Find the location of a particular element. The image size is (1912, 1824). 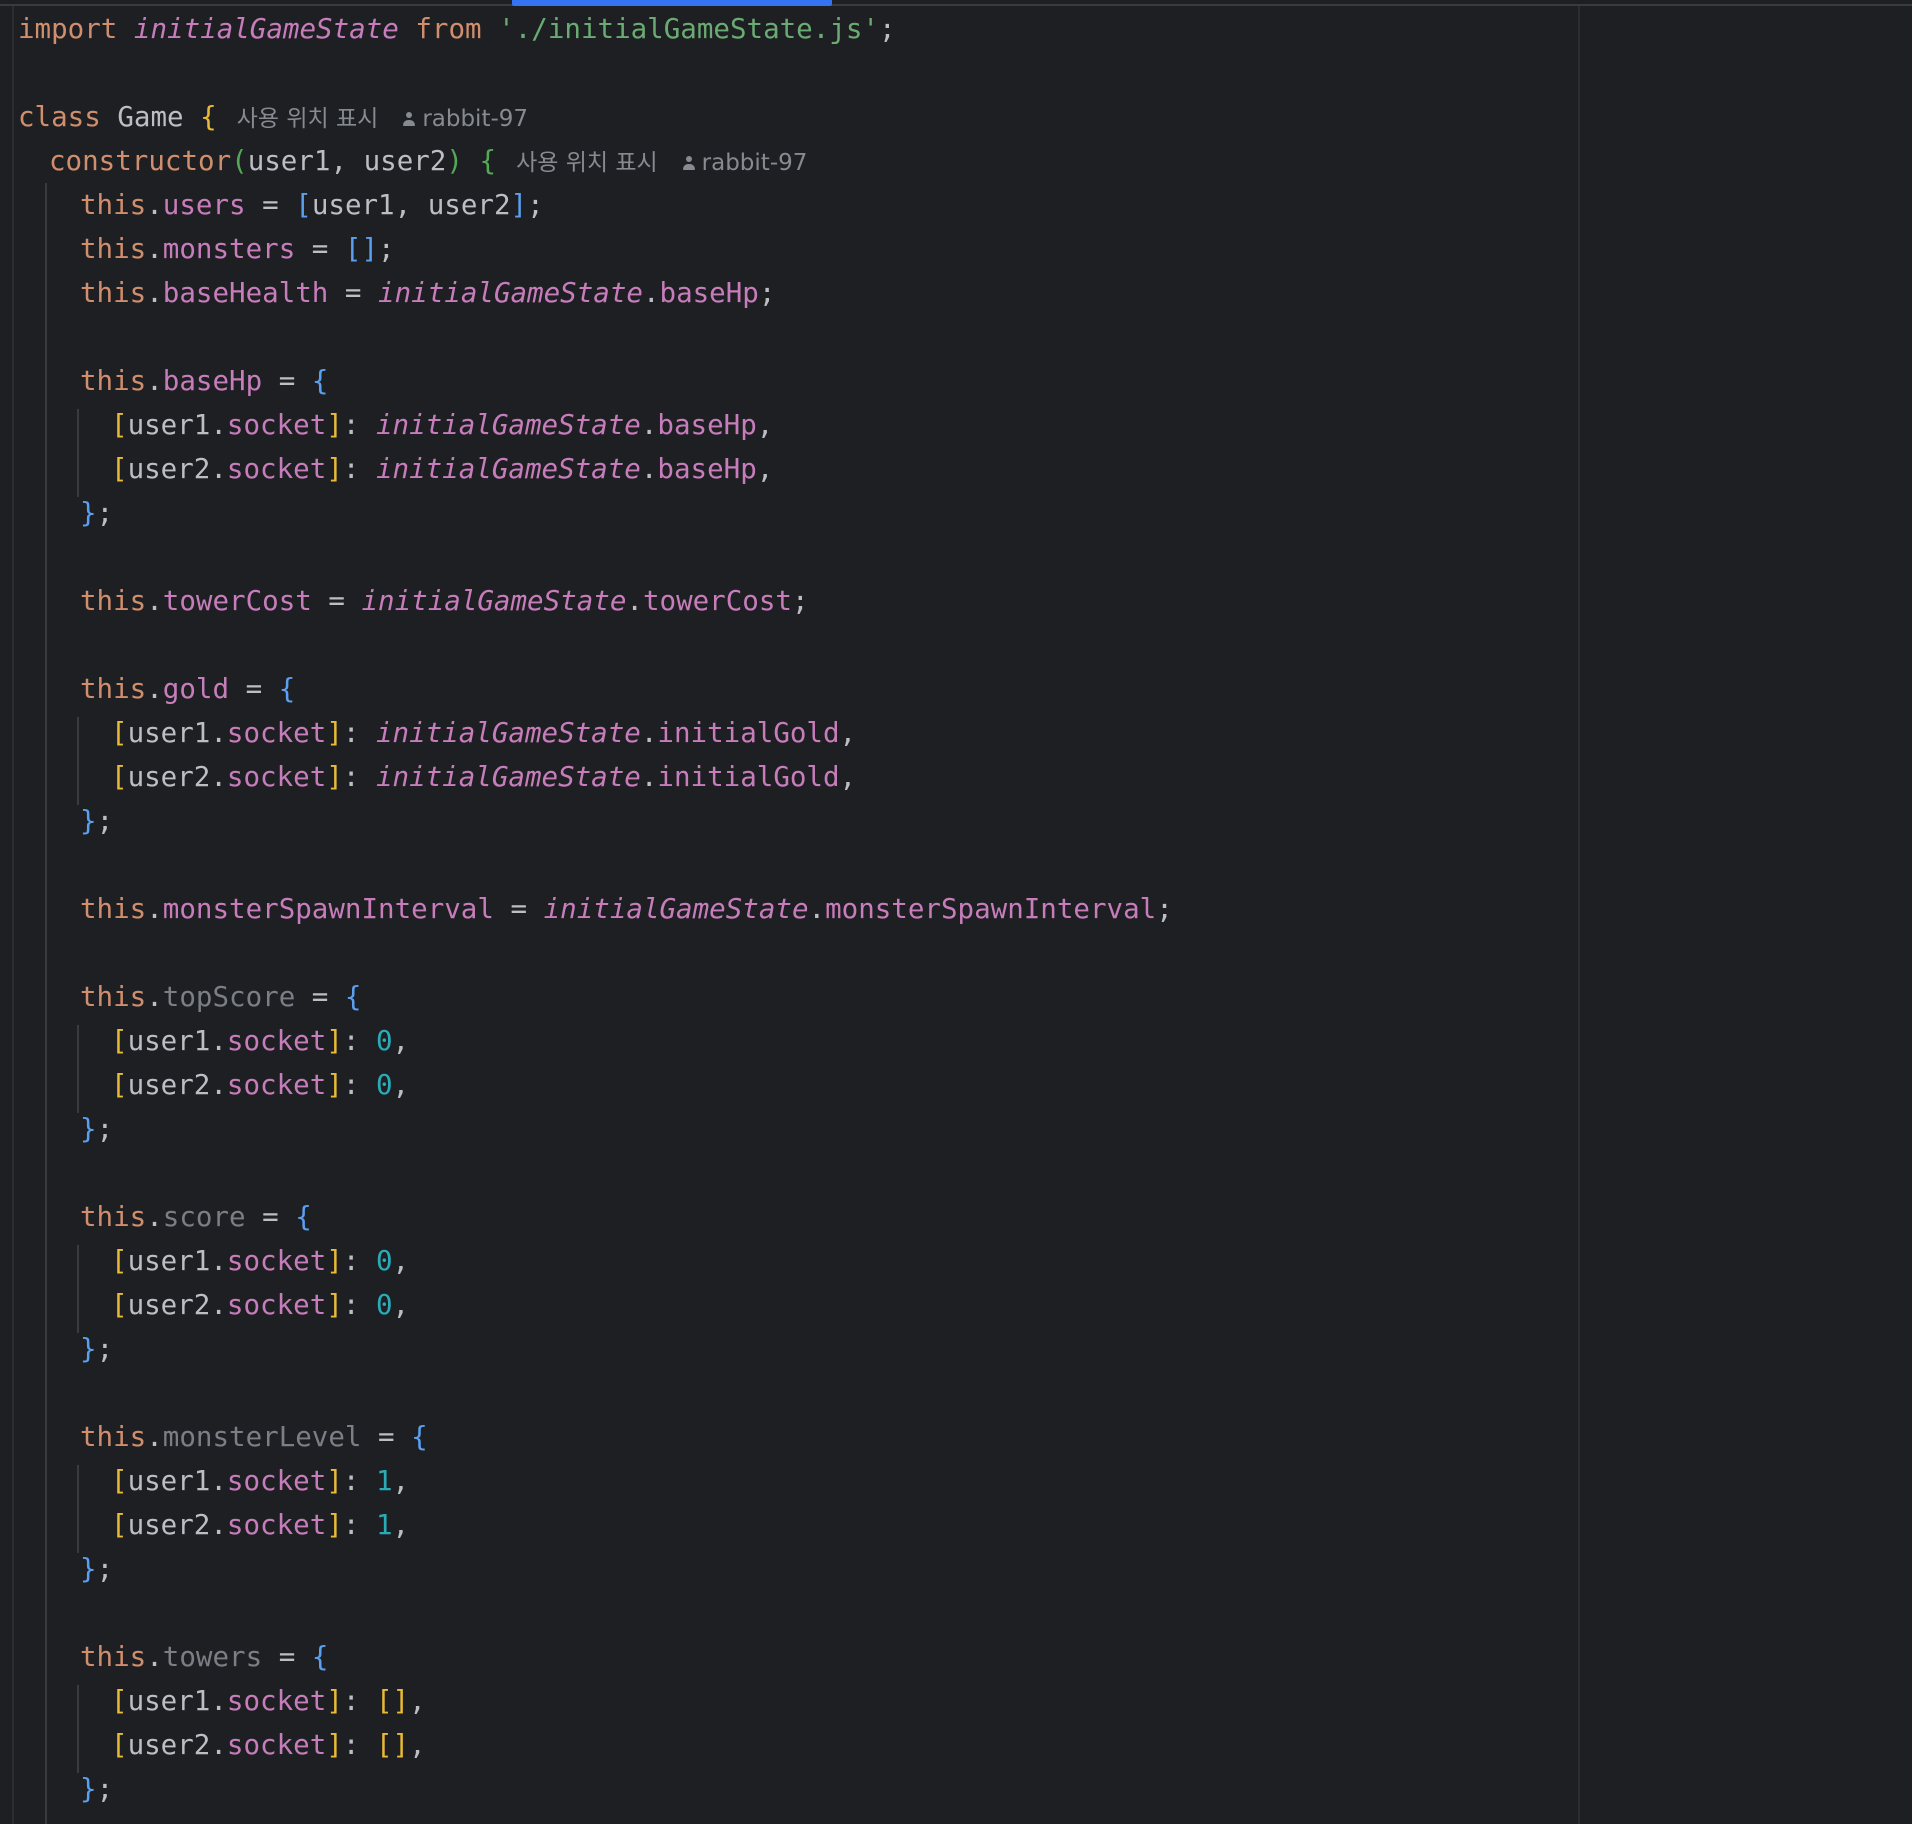

property-name: baseHp is located at coordinates (212, 381).